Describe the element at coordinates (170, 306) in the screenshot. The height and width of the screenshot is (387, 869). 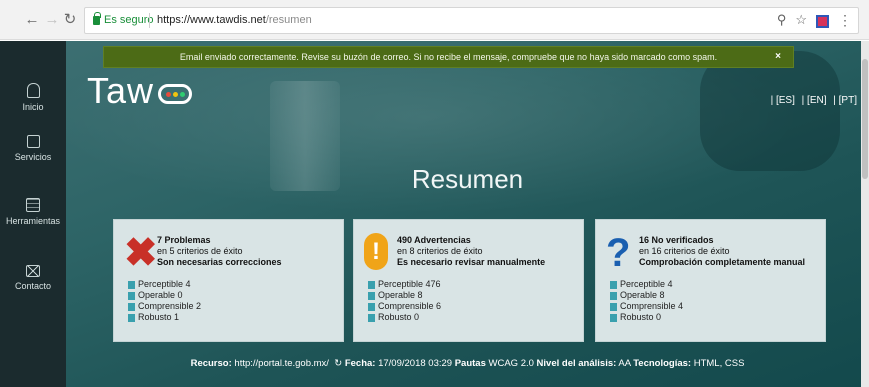
I see `list-item-label: Comprensible 2` at that location.